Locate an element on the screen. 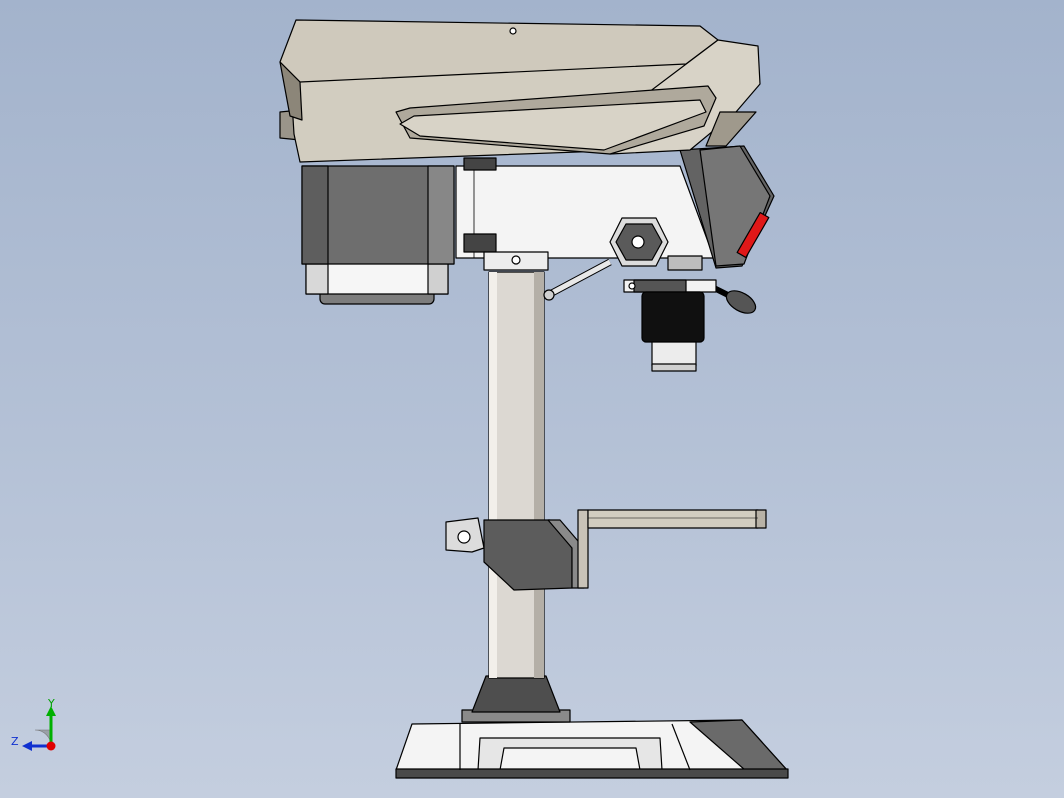  quill-and-chuck is located at coordinates (670, 313).